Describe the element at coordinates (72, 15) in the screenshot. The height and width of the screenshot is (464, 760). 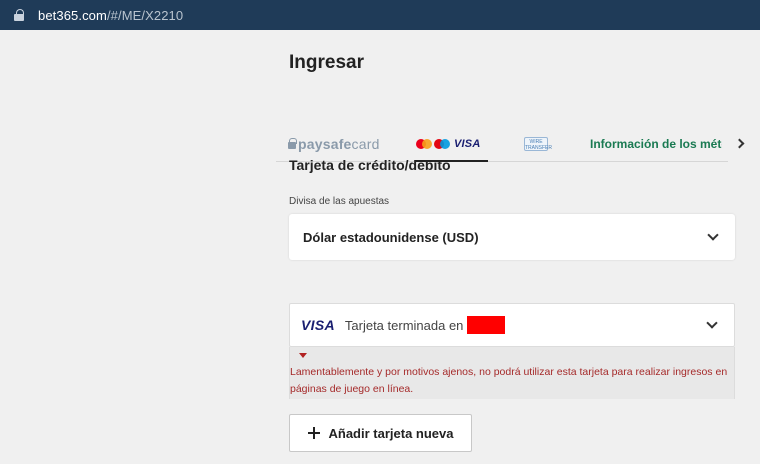
I see `url-host: bet365.com` at that location.